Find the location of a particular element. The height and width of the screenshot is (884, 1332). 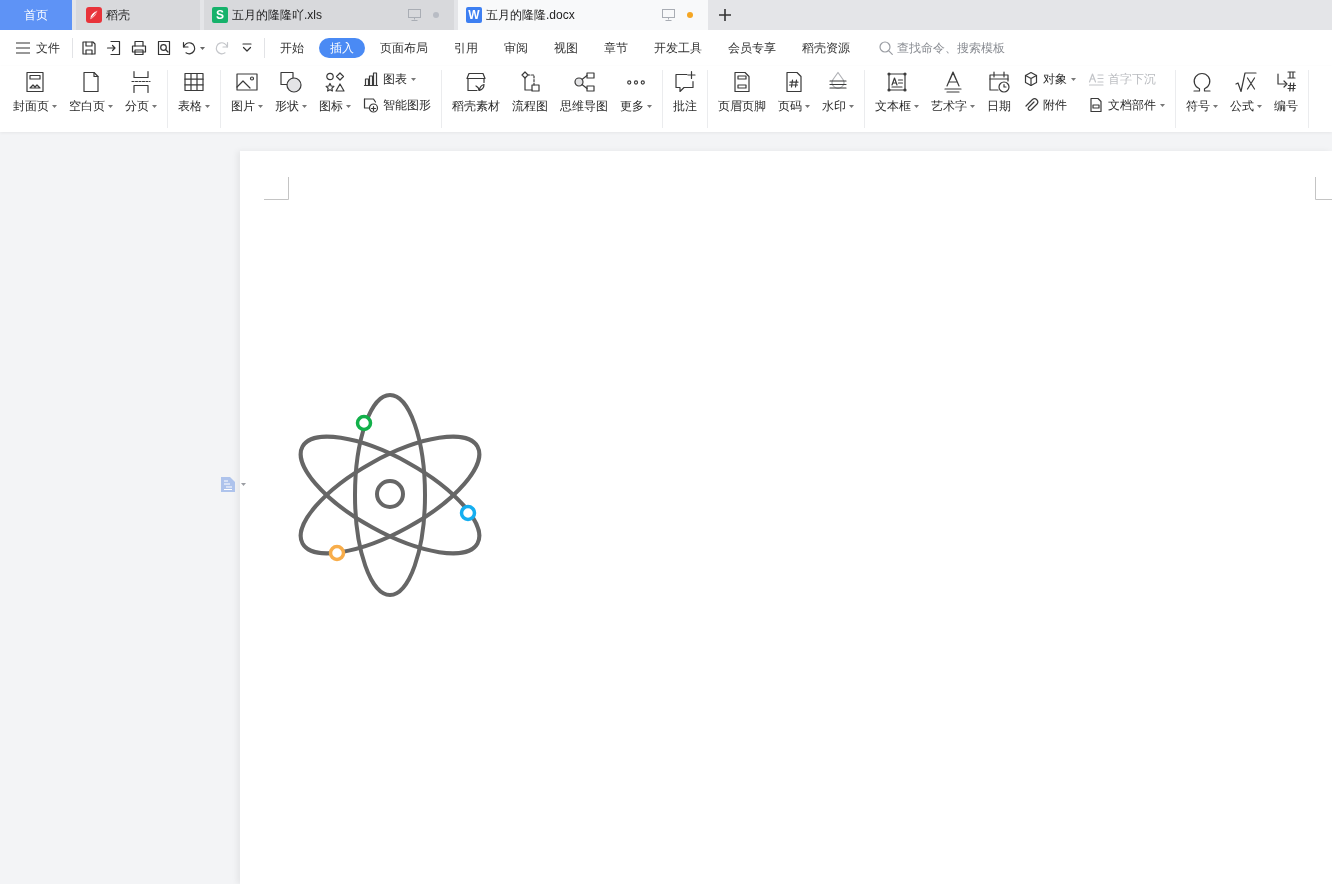

leaf-logo-icon is located at coordinates (94, 15).